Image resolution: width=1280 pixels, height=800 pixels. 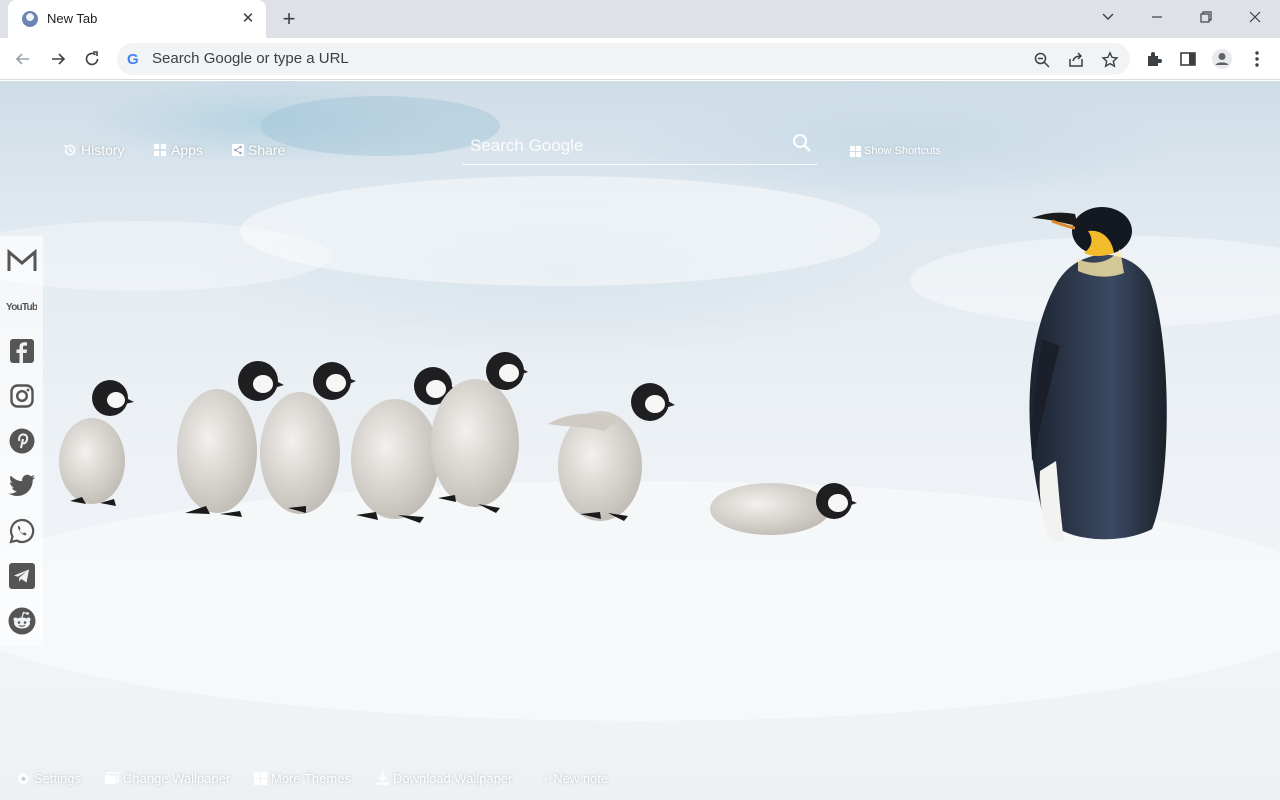 What do you see at coordinates (311, 778) in the screenshot?
I see `more-themes-label: More Themes` at bounding box center [311, 778].